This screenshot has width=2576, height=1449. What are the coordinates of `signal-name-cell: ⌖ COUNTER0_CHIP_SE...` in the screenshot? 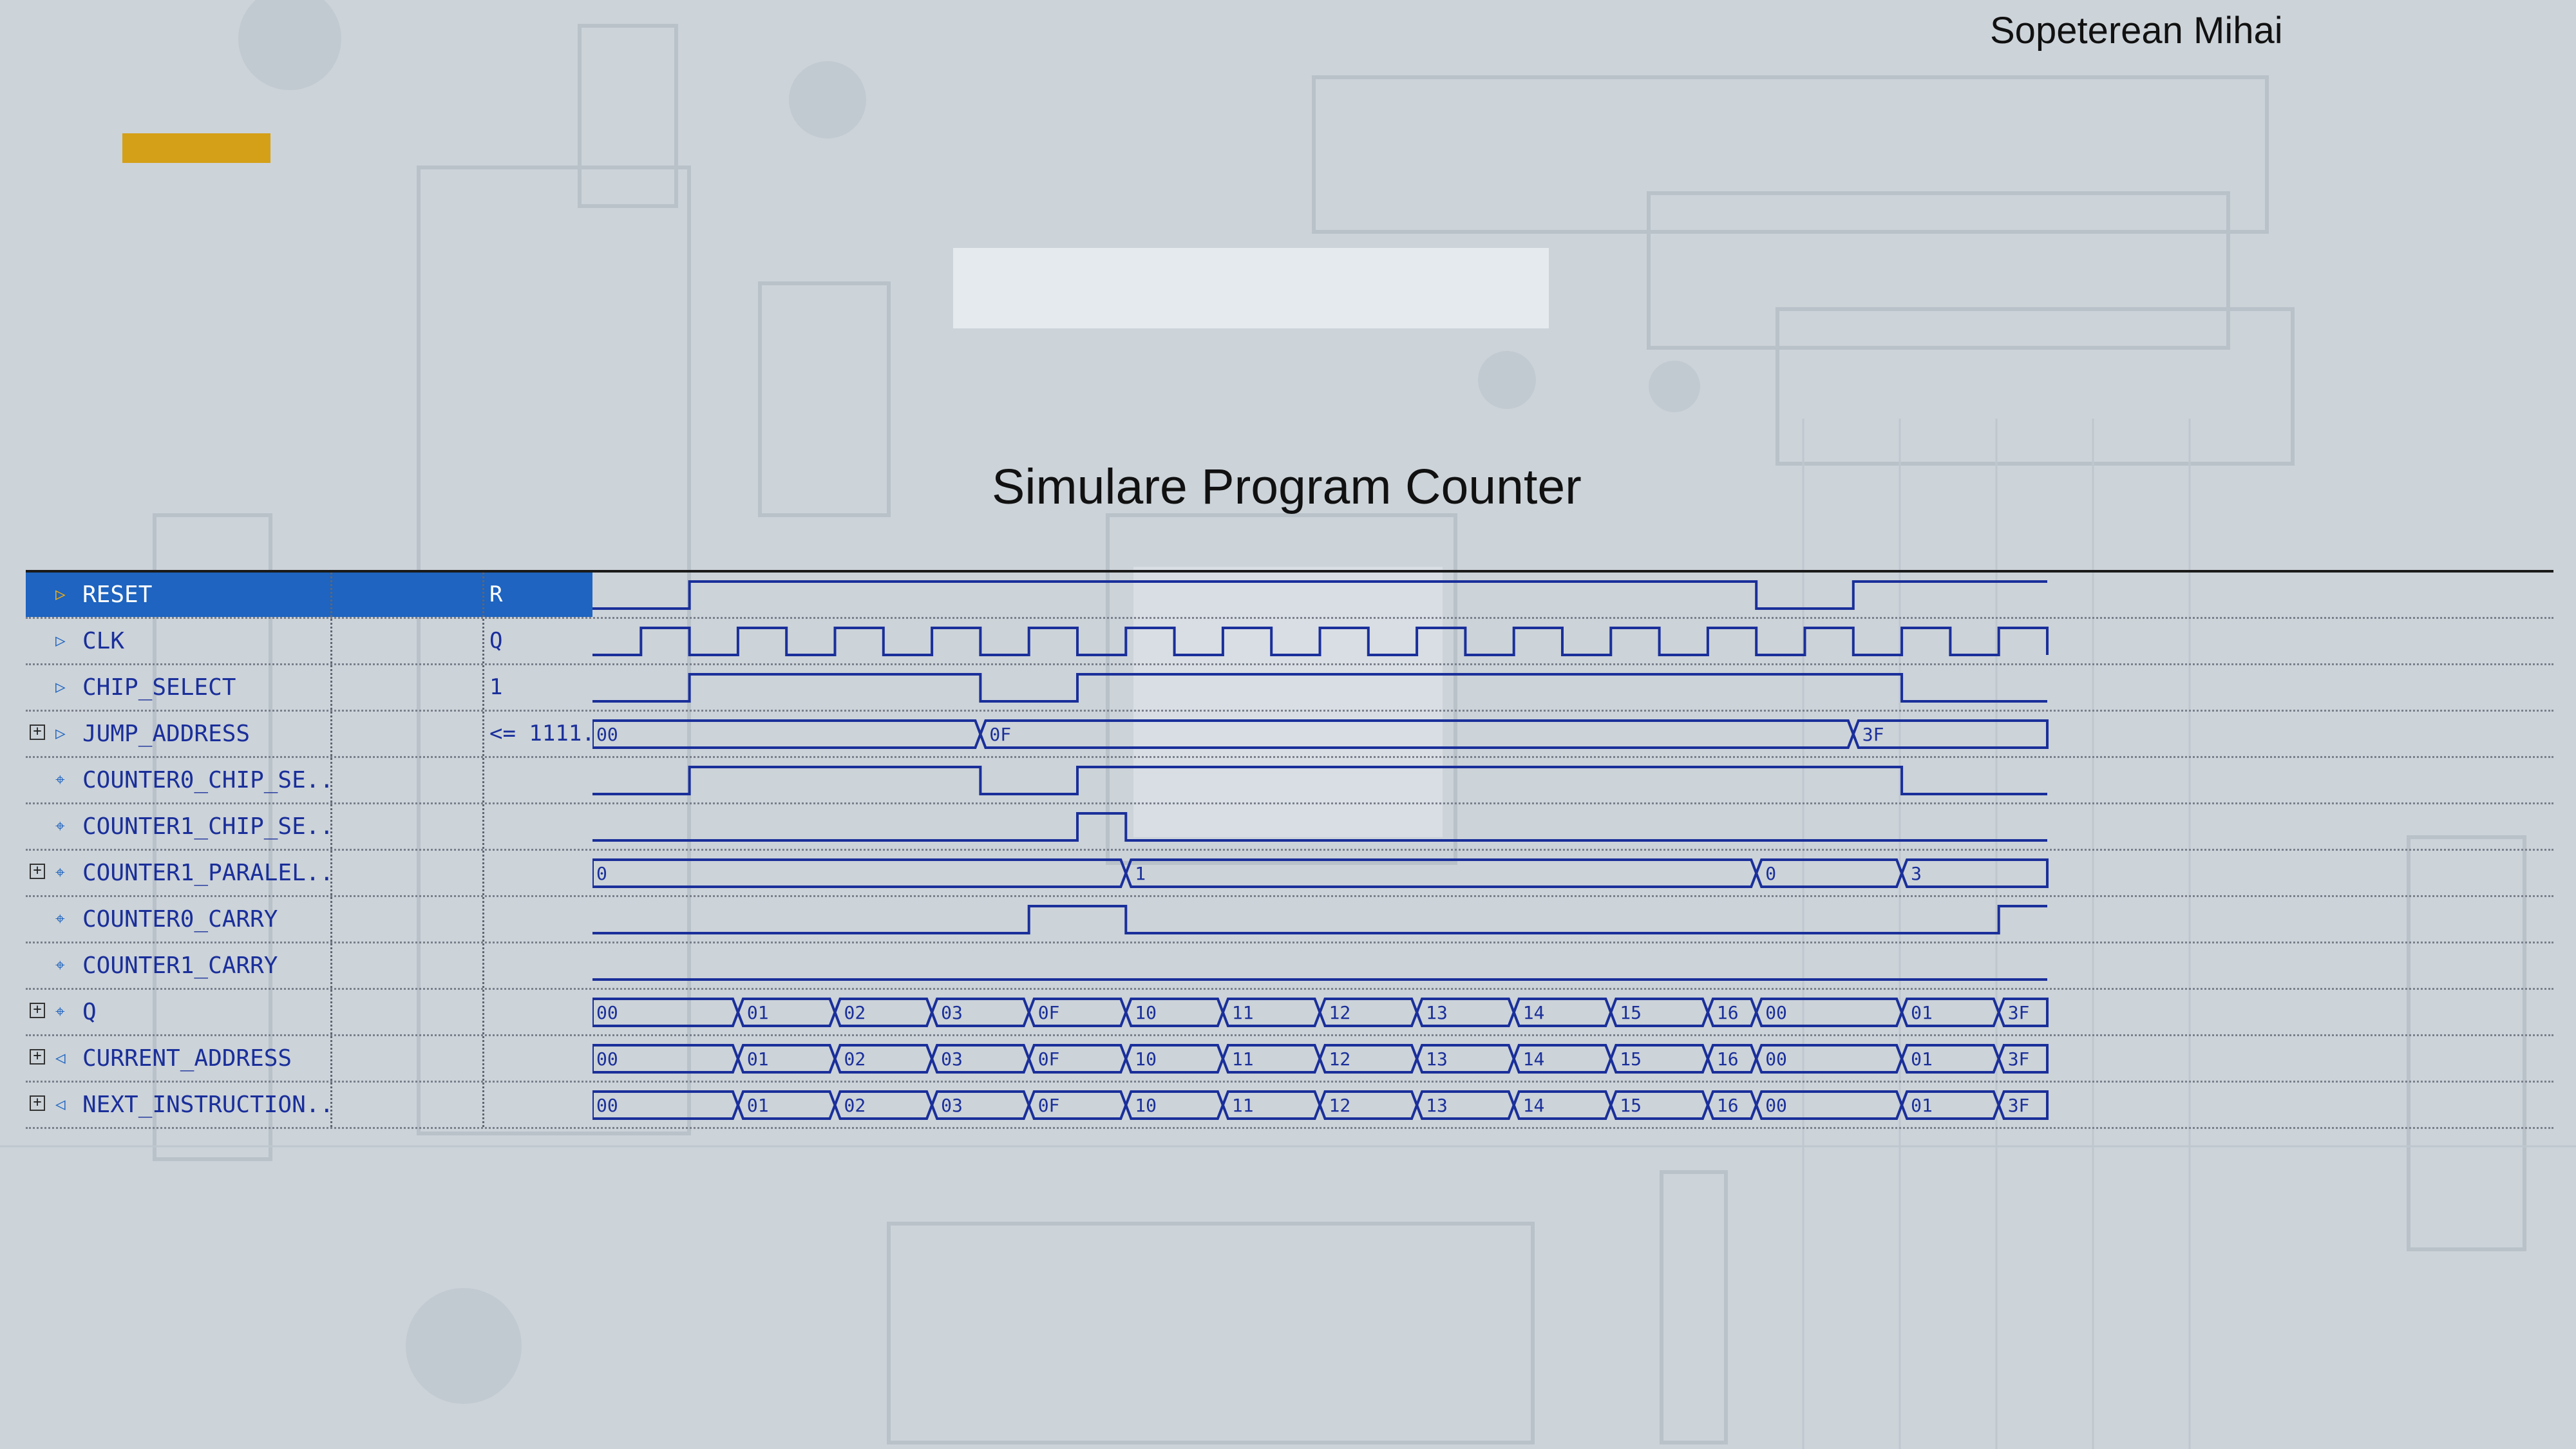 It's located at (179, 780).